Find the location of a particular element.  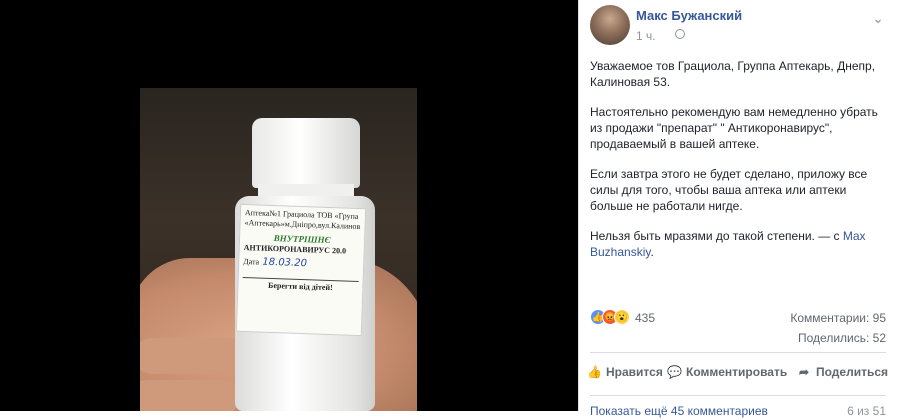

label-date-caption: Дата is located at coordinates (251, 262).